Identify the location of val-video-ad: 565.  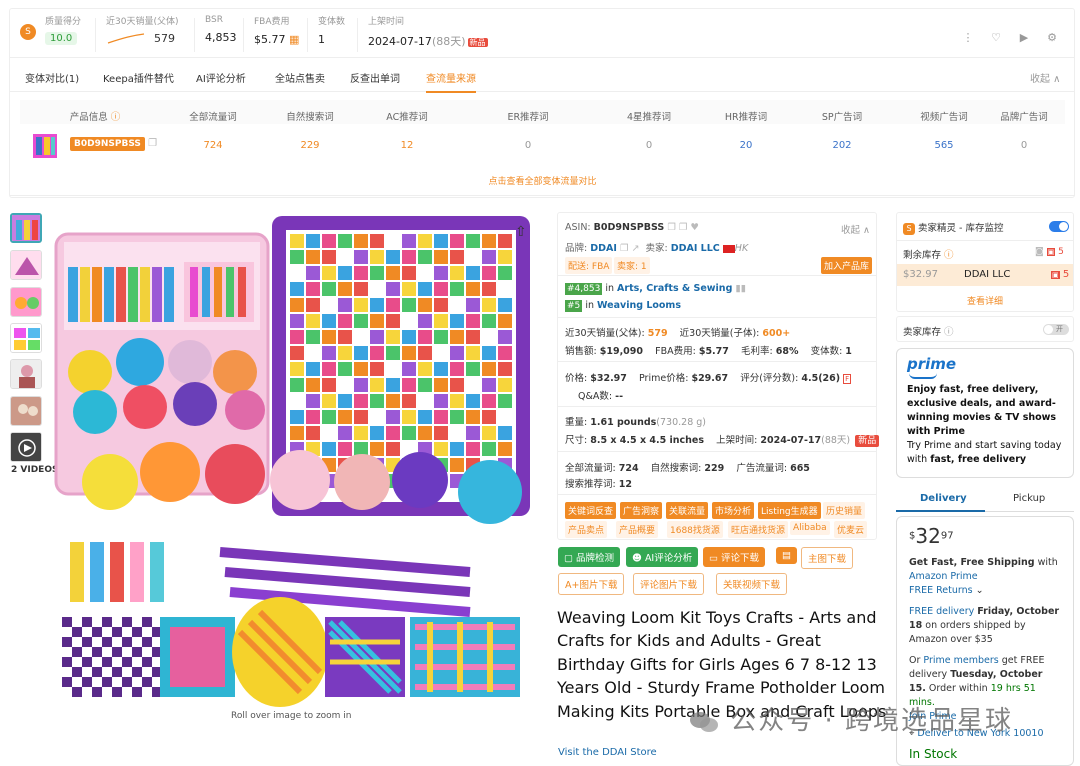
(944, 145).